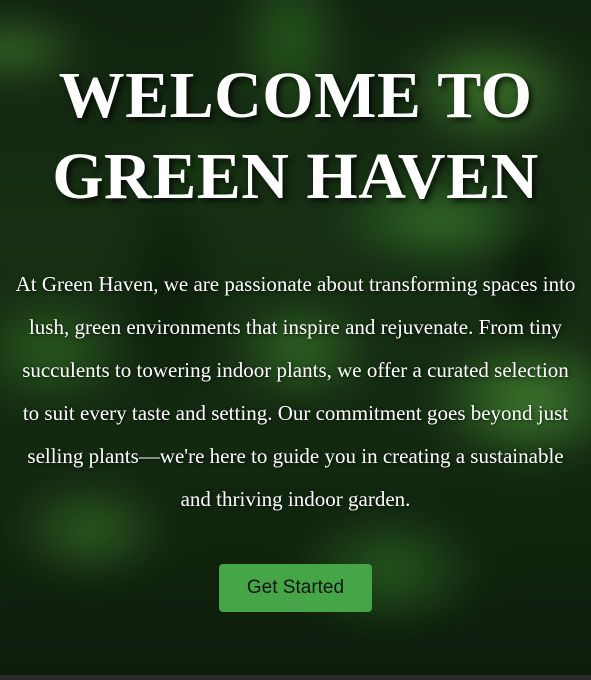 The width and height of the screenshot is (591, 680). What do you see at coordinates (295, 677) in the screenshot?
I see `bottom-edge` at bounding box center [295, 677].